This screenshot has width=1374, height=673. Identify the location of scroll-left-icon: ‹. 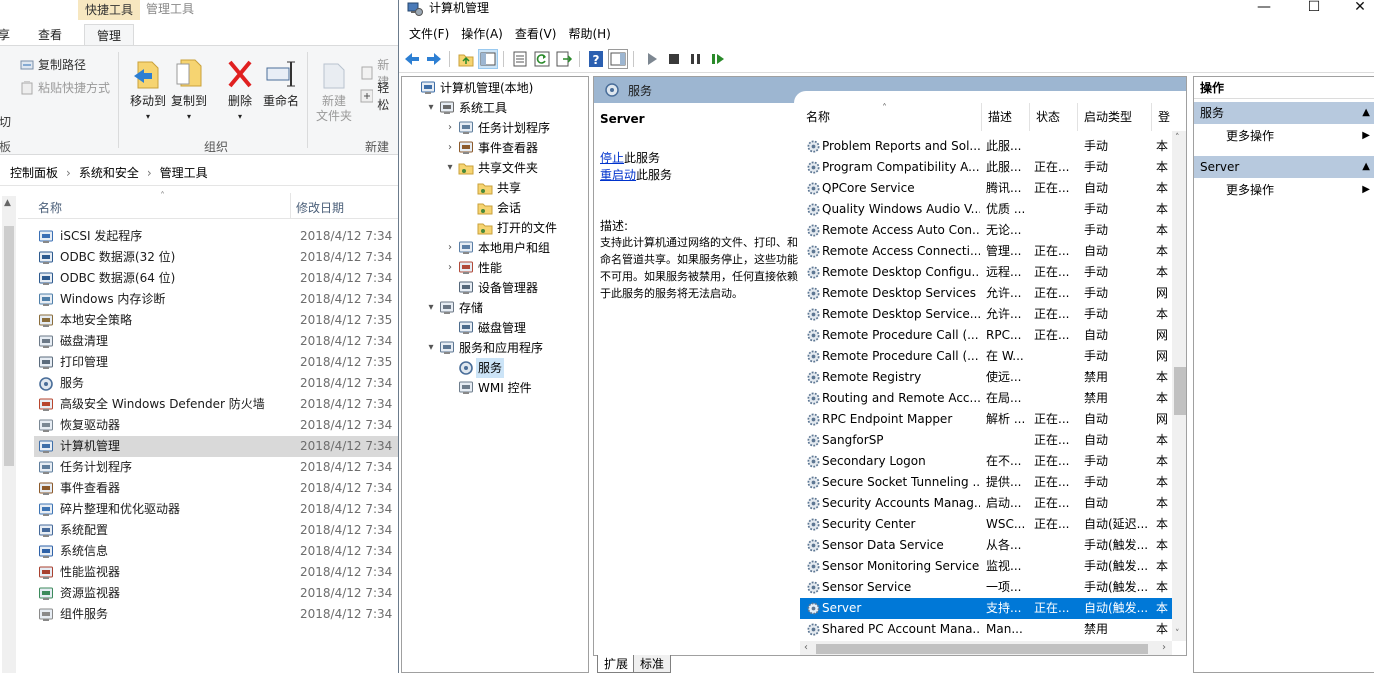
(806, 647).